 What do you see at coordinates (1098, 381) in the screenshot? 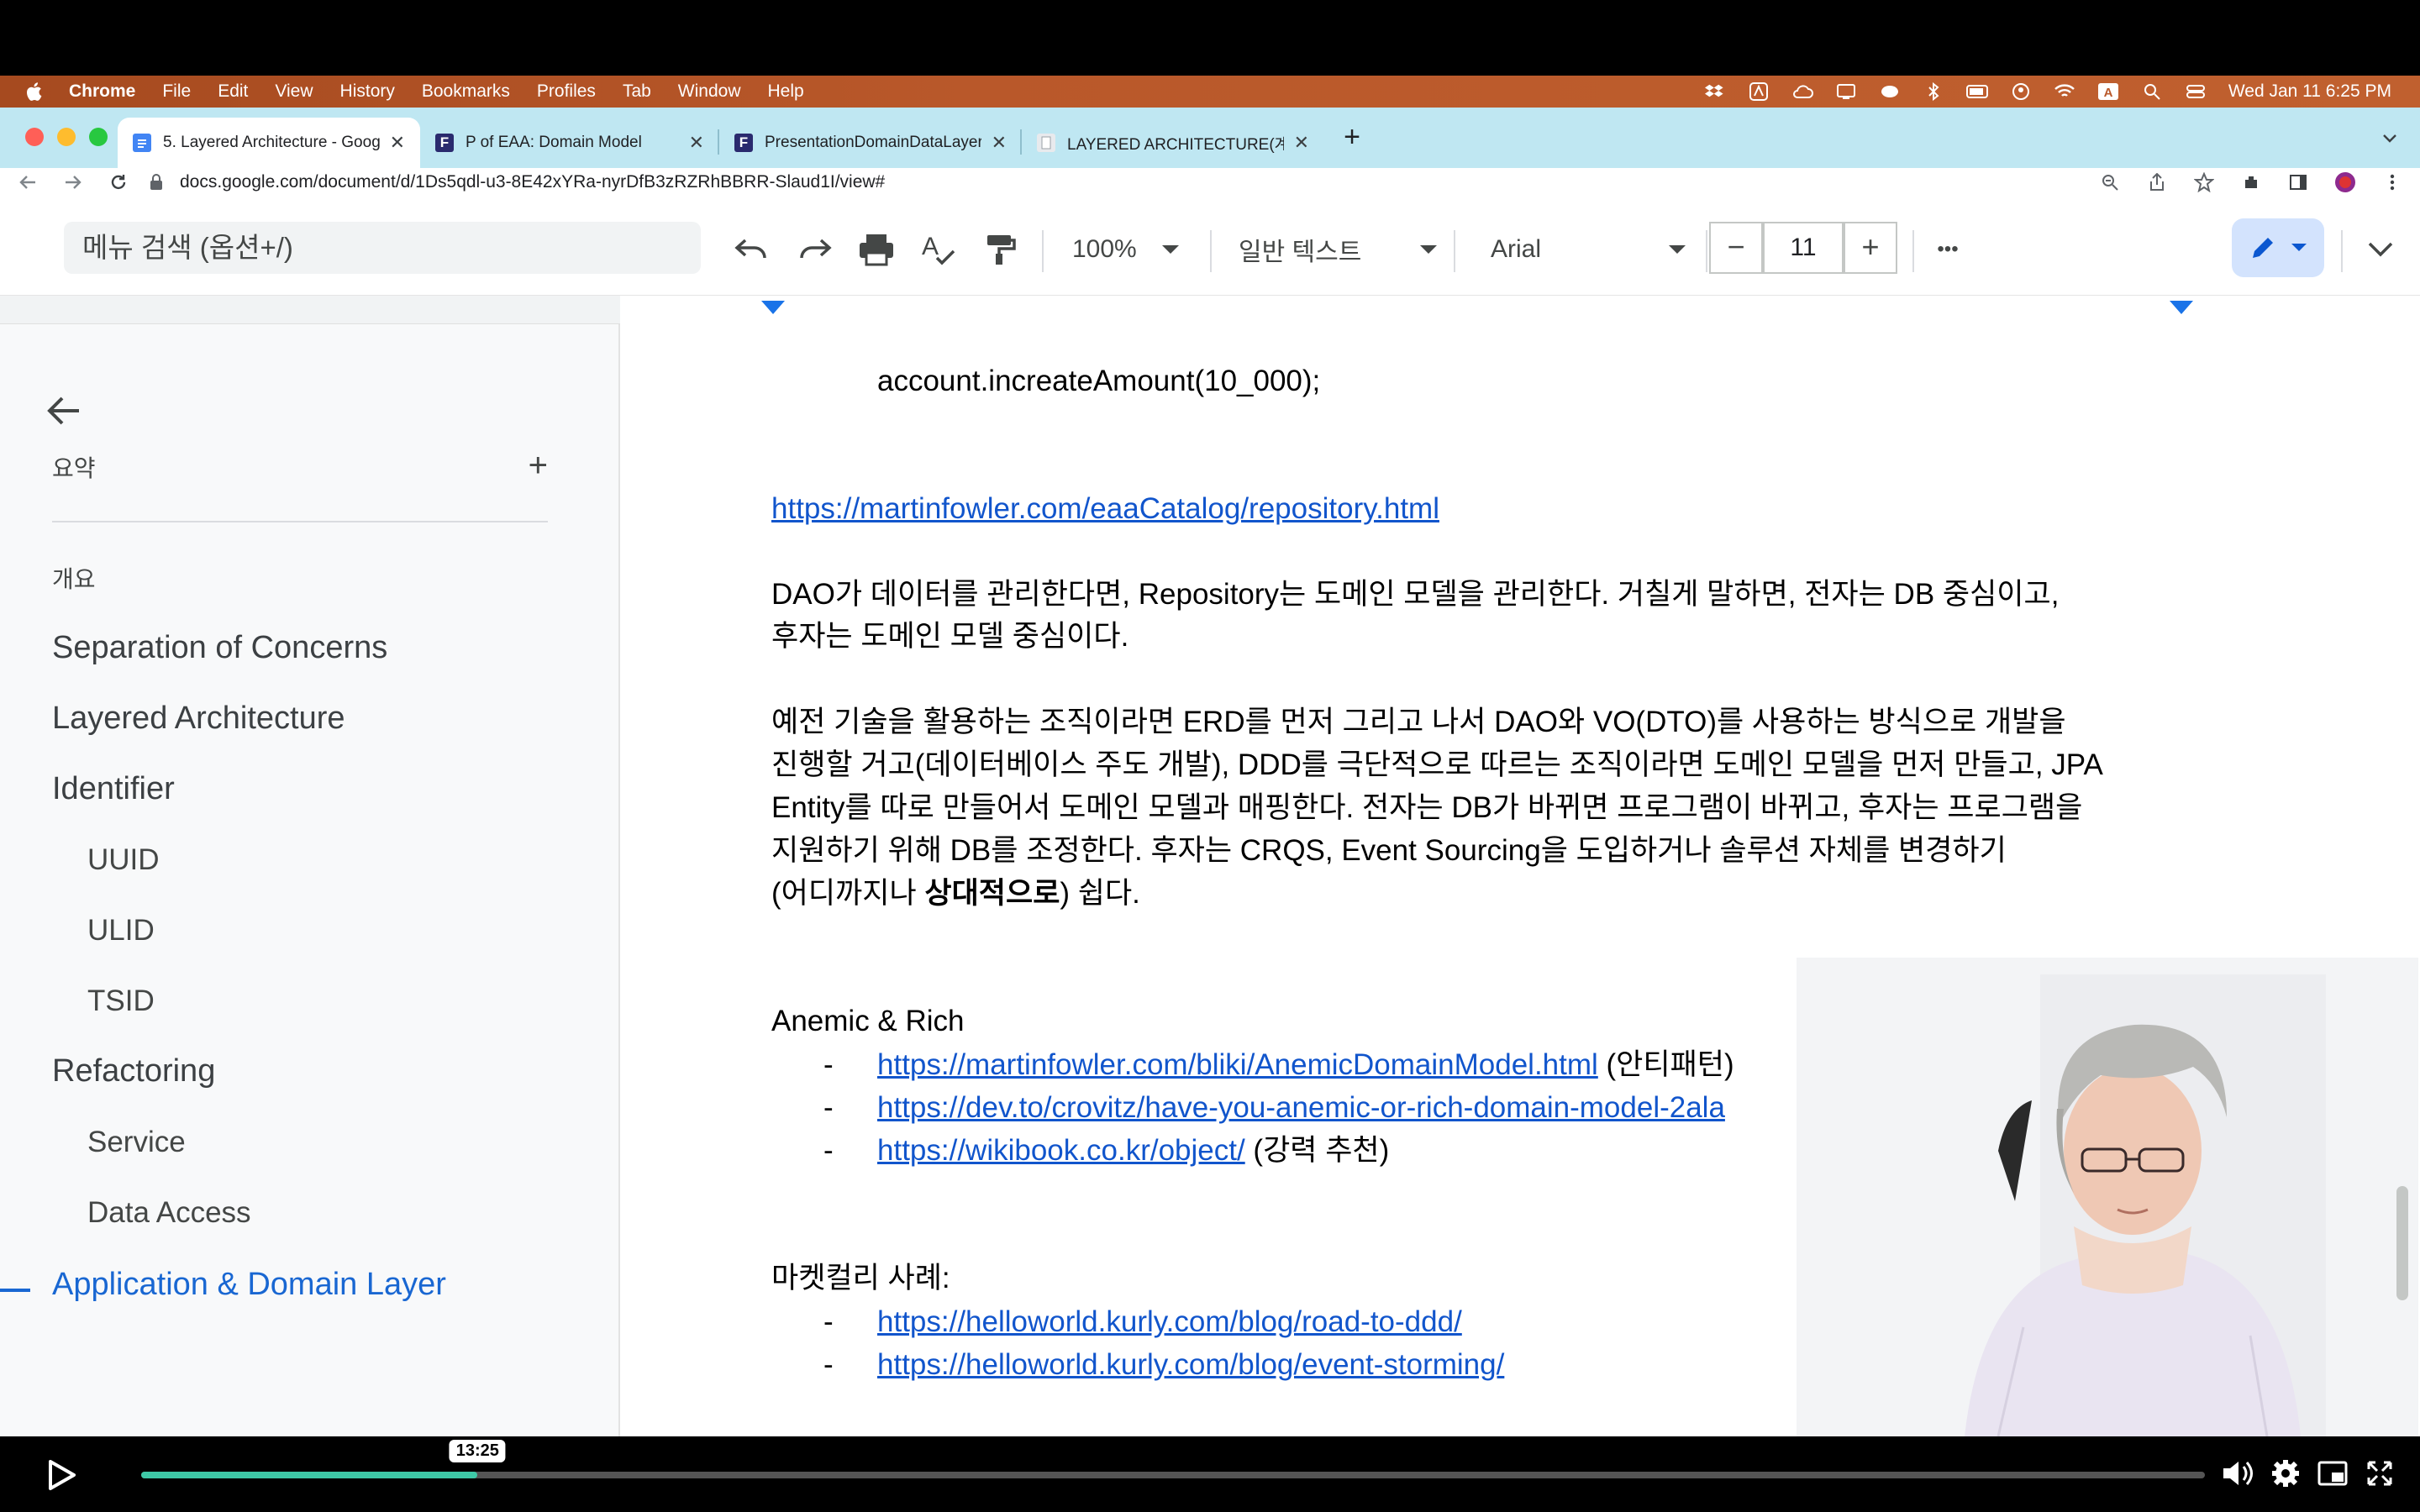
I see `code-line: account.increateAmount(10_000);` at bounding box center [1098, 381].